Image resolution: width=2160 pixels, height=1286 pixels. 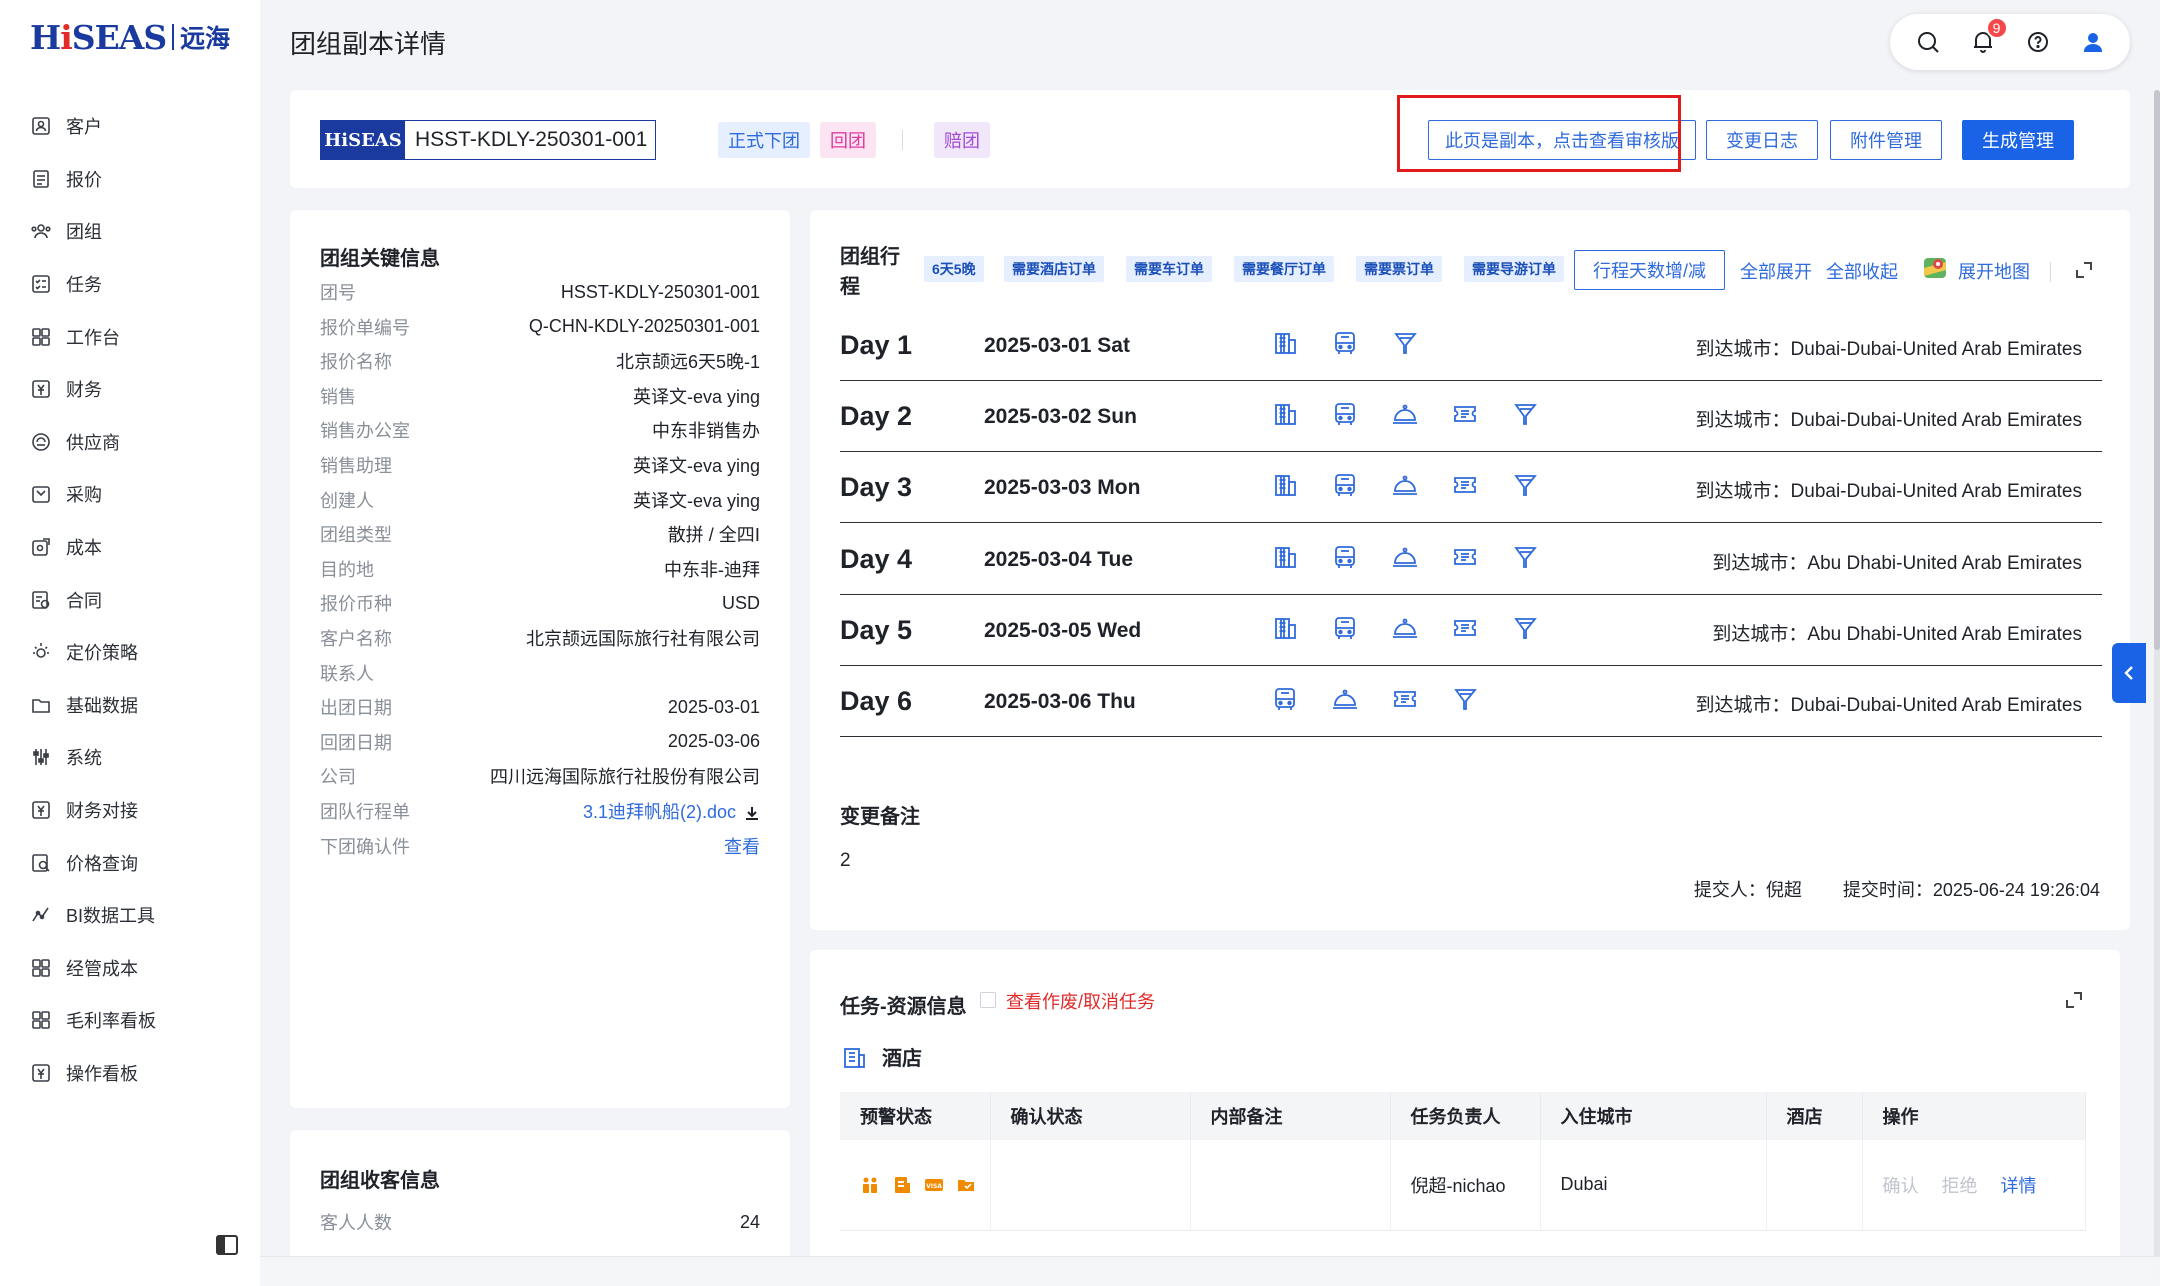 I want to click on adjust-days-button: 行程天数增/减, so click(x=1650, y=270).